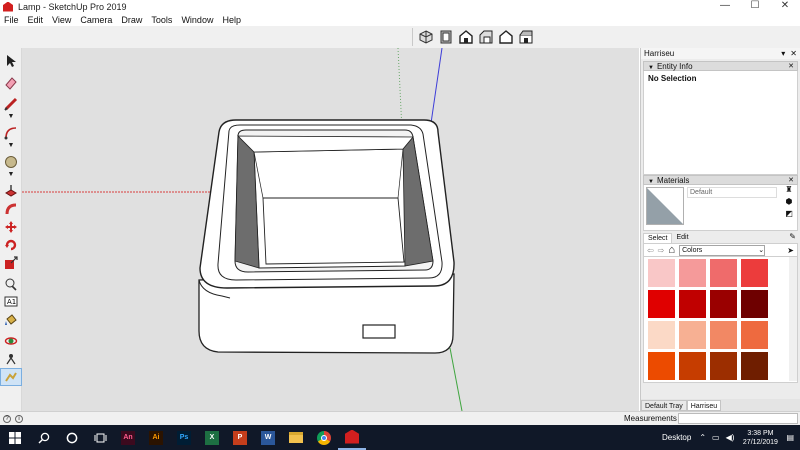 Image resolution: width=800 pixels, height=450 pixels. What do you see at coordinates (676, 437) in the screenshot?
I see `desktop-toolbar-label: Desktop` at bounding box center [676, 437].